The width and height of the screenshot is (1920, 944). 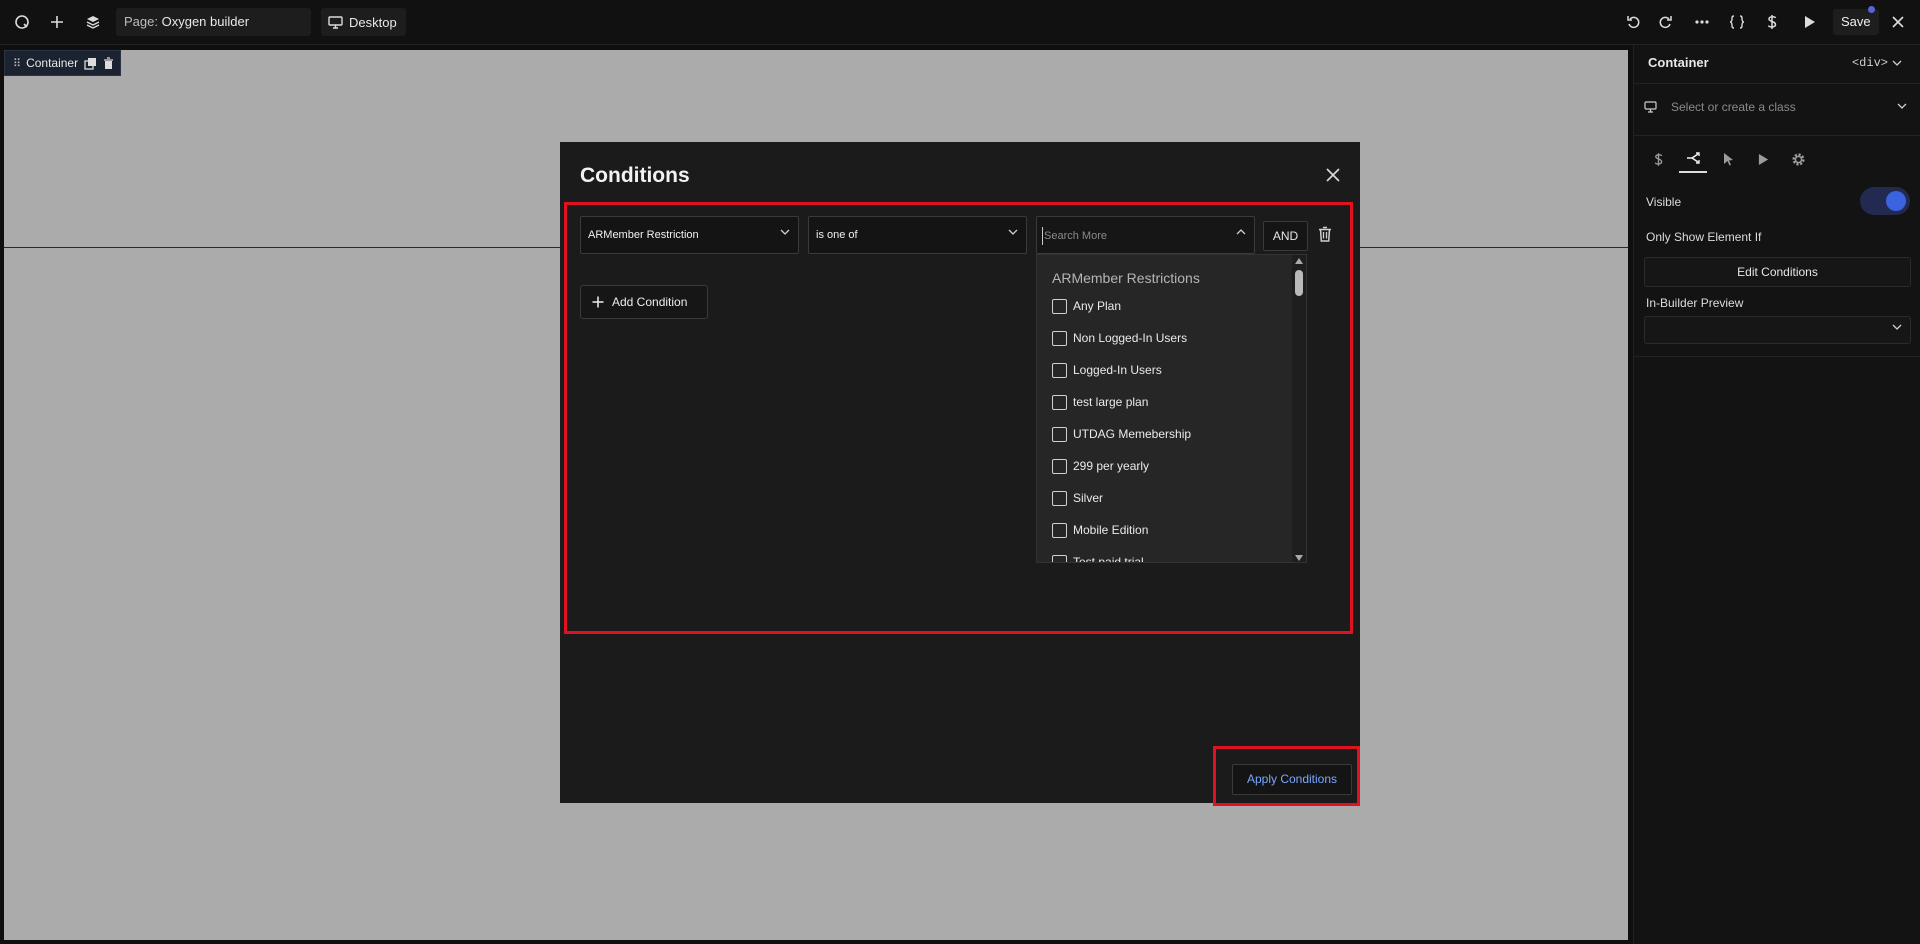 What do you see at coordinates (1633, 22) in the screenshot?
I see `undo-icon` at bounding box center [1633, 22].